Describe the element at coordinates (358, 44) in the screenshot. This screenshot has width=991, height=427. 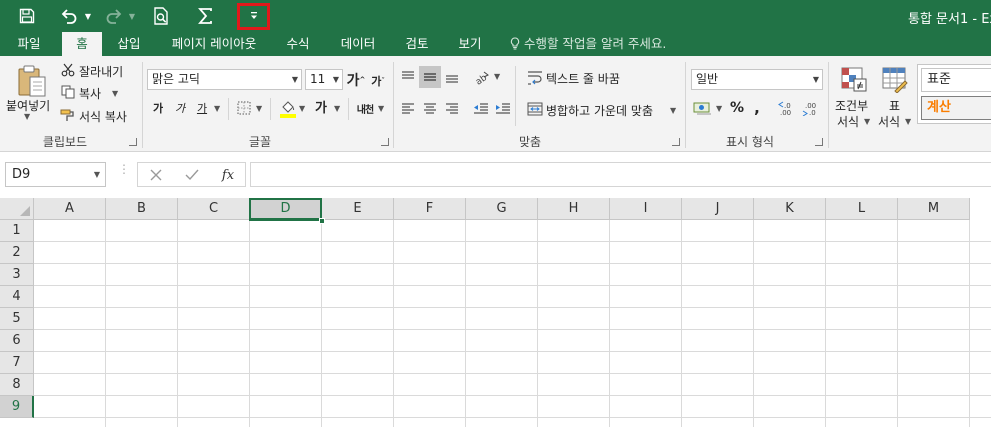
I see `tab-data: 데이터` at that location.